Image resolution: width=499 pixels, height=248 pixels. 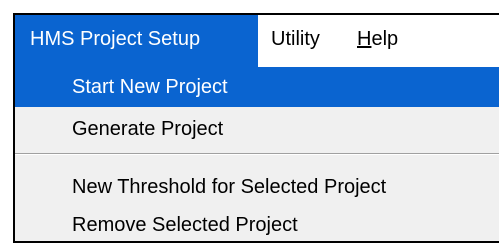 I want to click on menu-help-accelerator: H, so click(x=364, y=39).